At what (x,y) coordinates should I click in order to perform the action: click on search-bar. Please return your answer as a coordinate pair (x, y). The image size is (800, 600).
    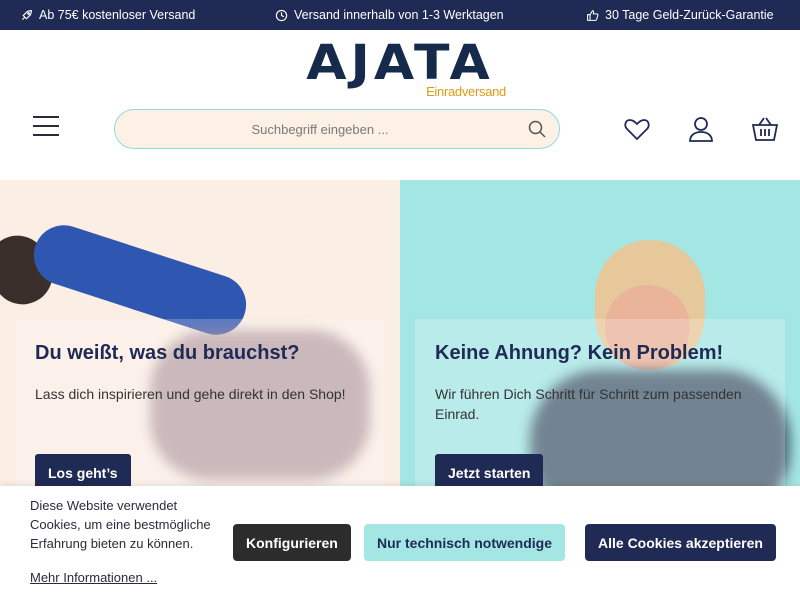
    Looking at the image, I should click on (337, 129).